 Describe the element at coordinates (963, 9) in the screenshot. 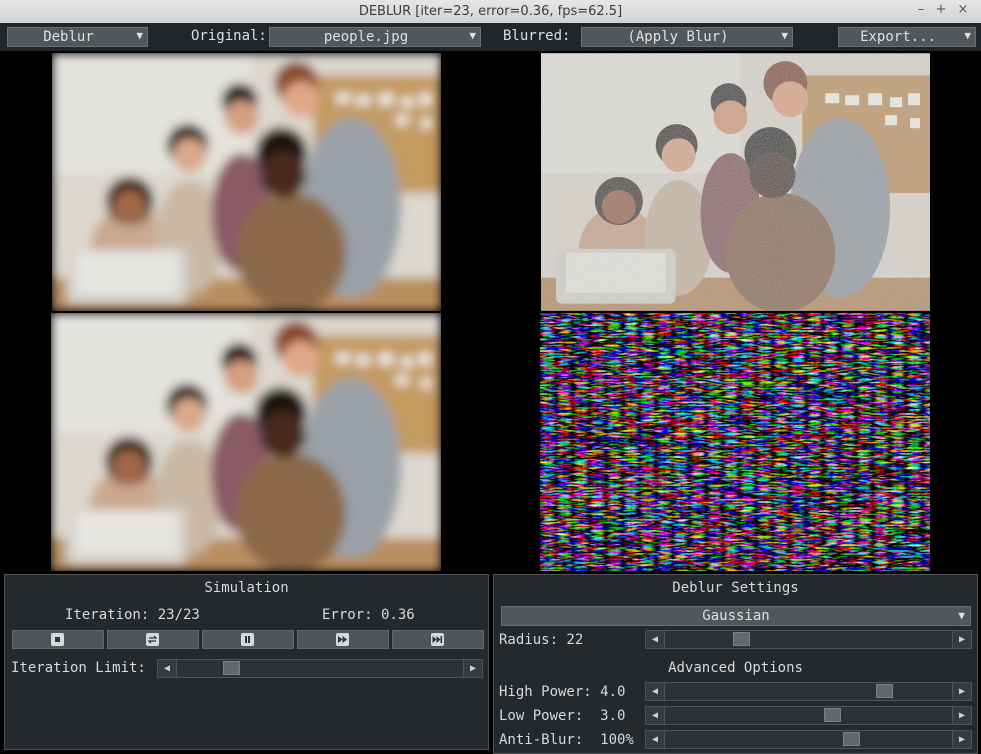

I see `close-button: ×` at that location.